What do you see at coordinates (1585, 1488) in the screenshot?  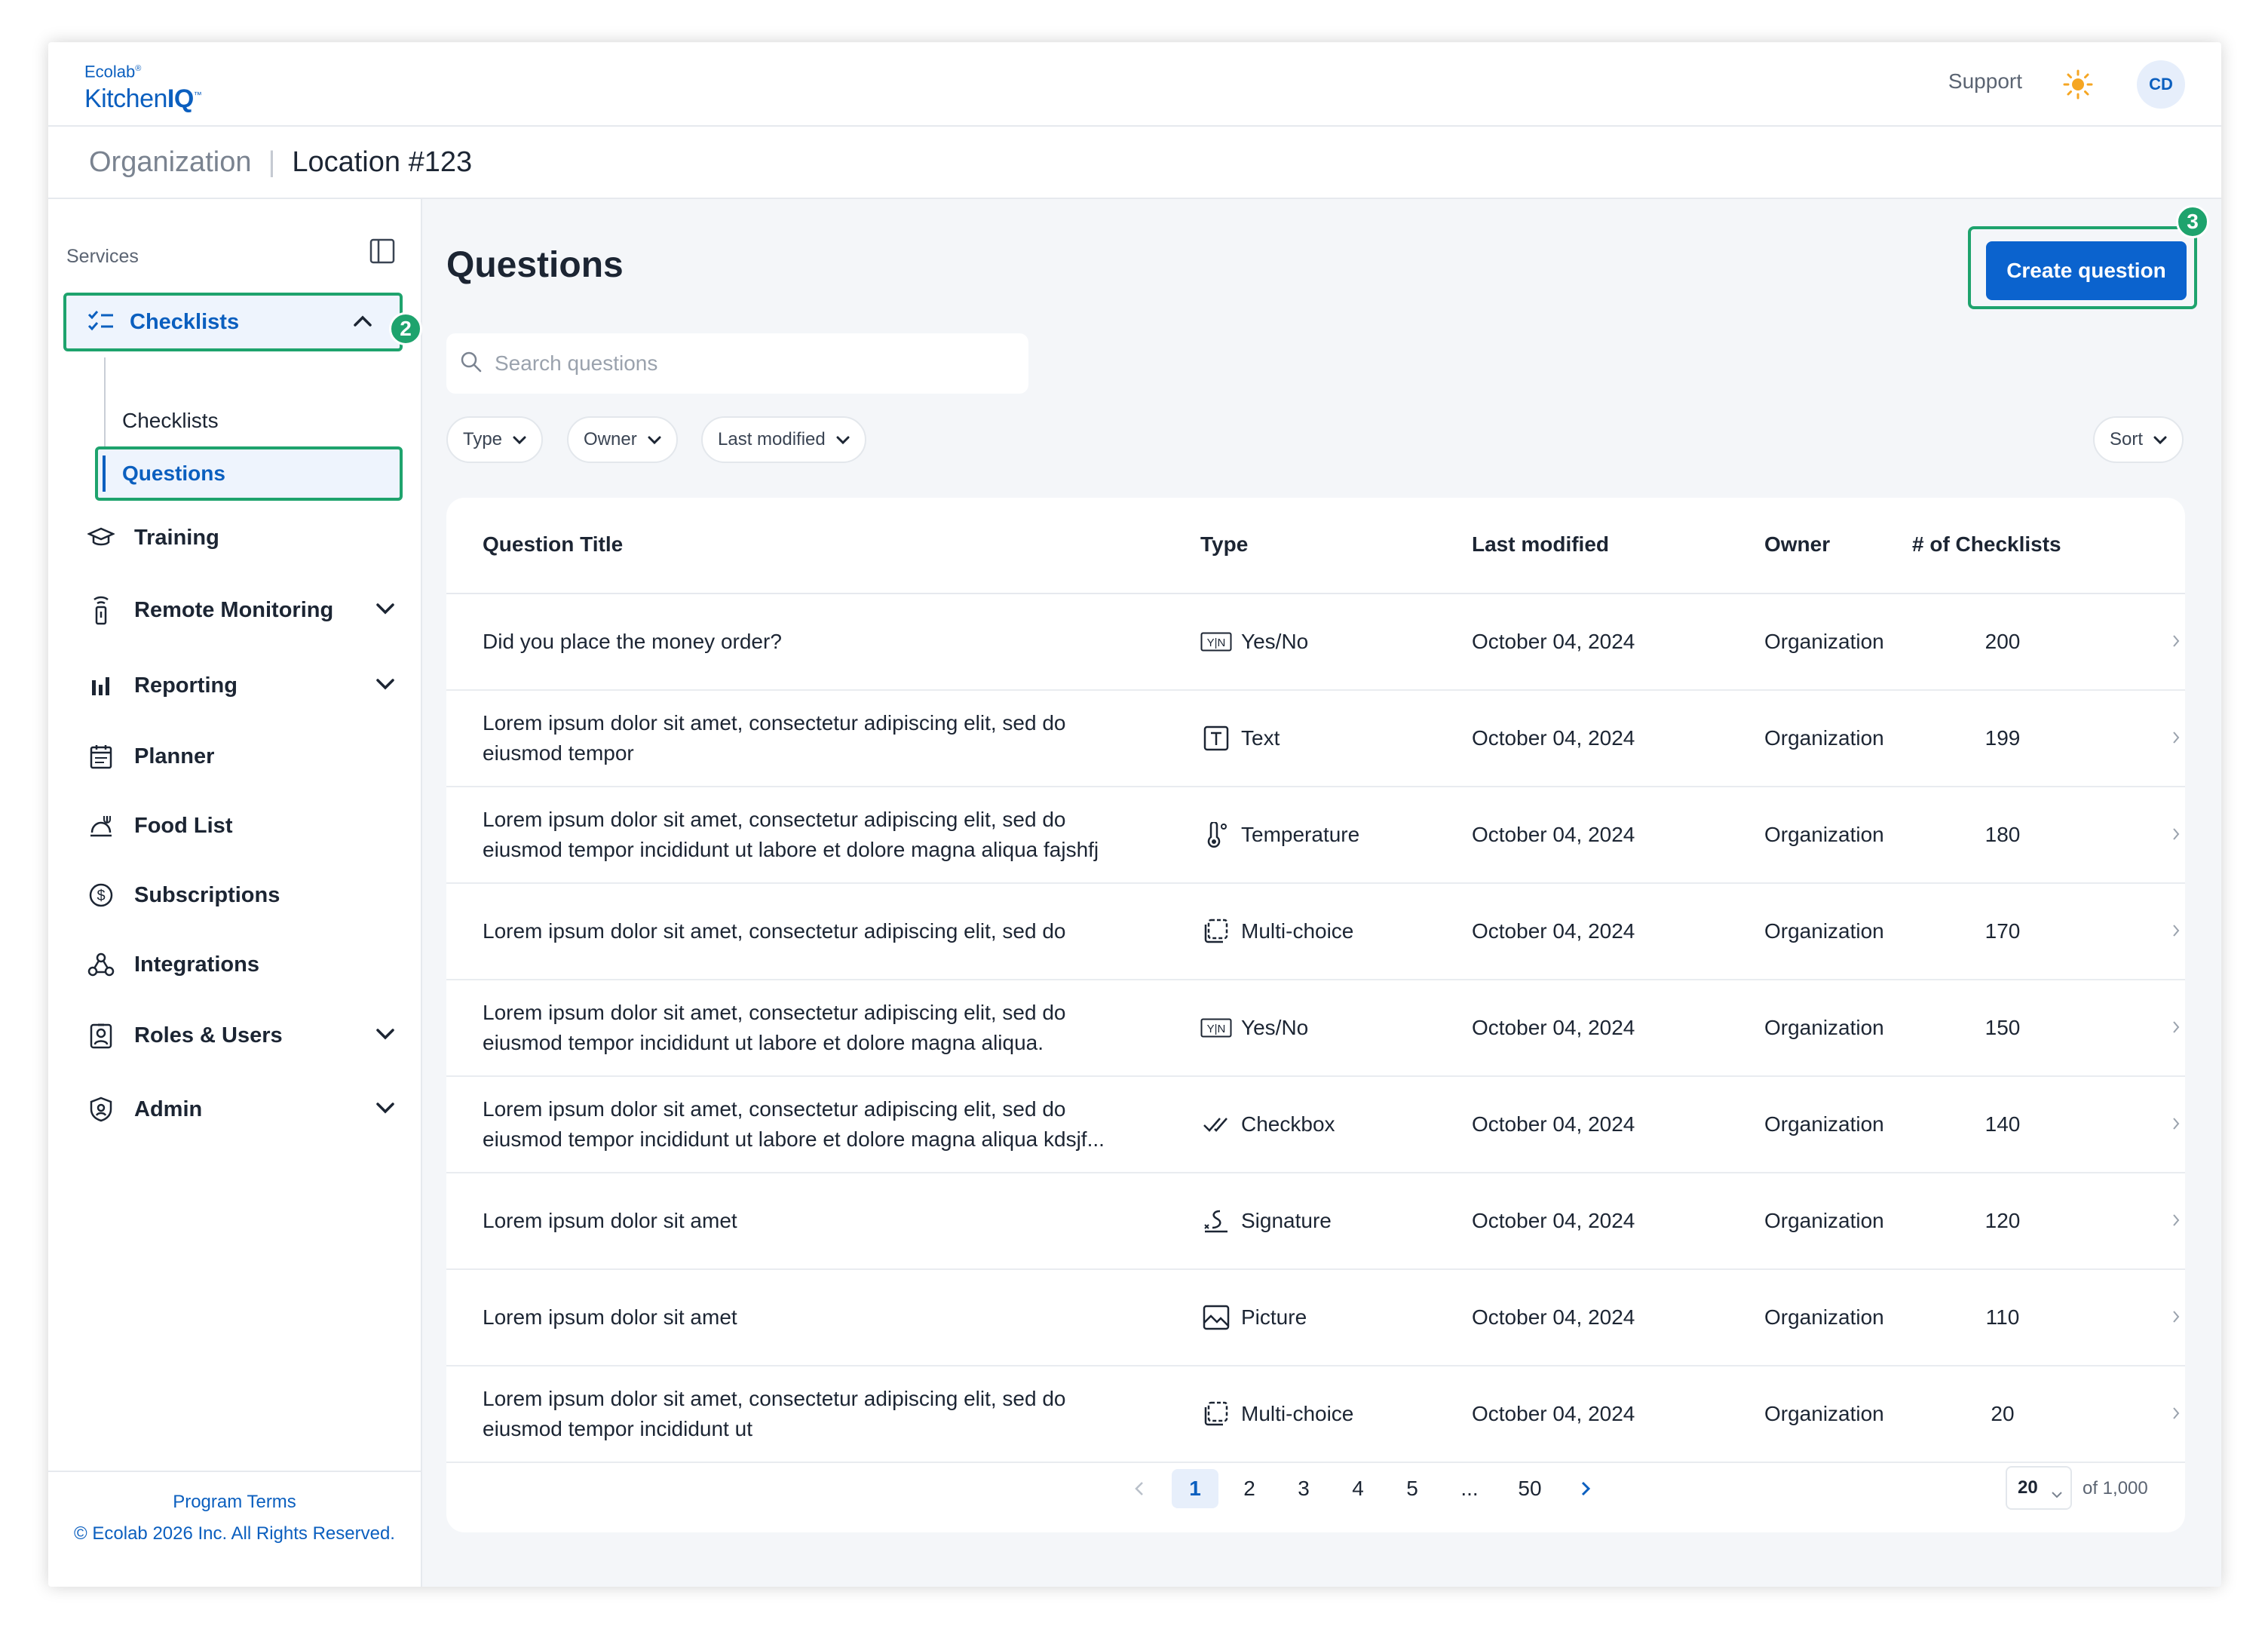 I see `next-page-icon` at bounding box center [1585, 1488].